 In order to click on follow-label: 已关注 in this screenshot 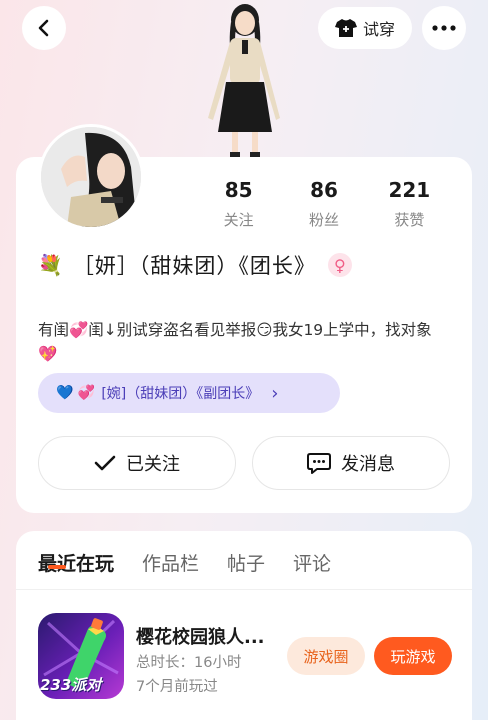, I will do `click(153, 464)`.